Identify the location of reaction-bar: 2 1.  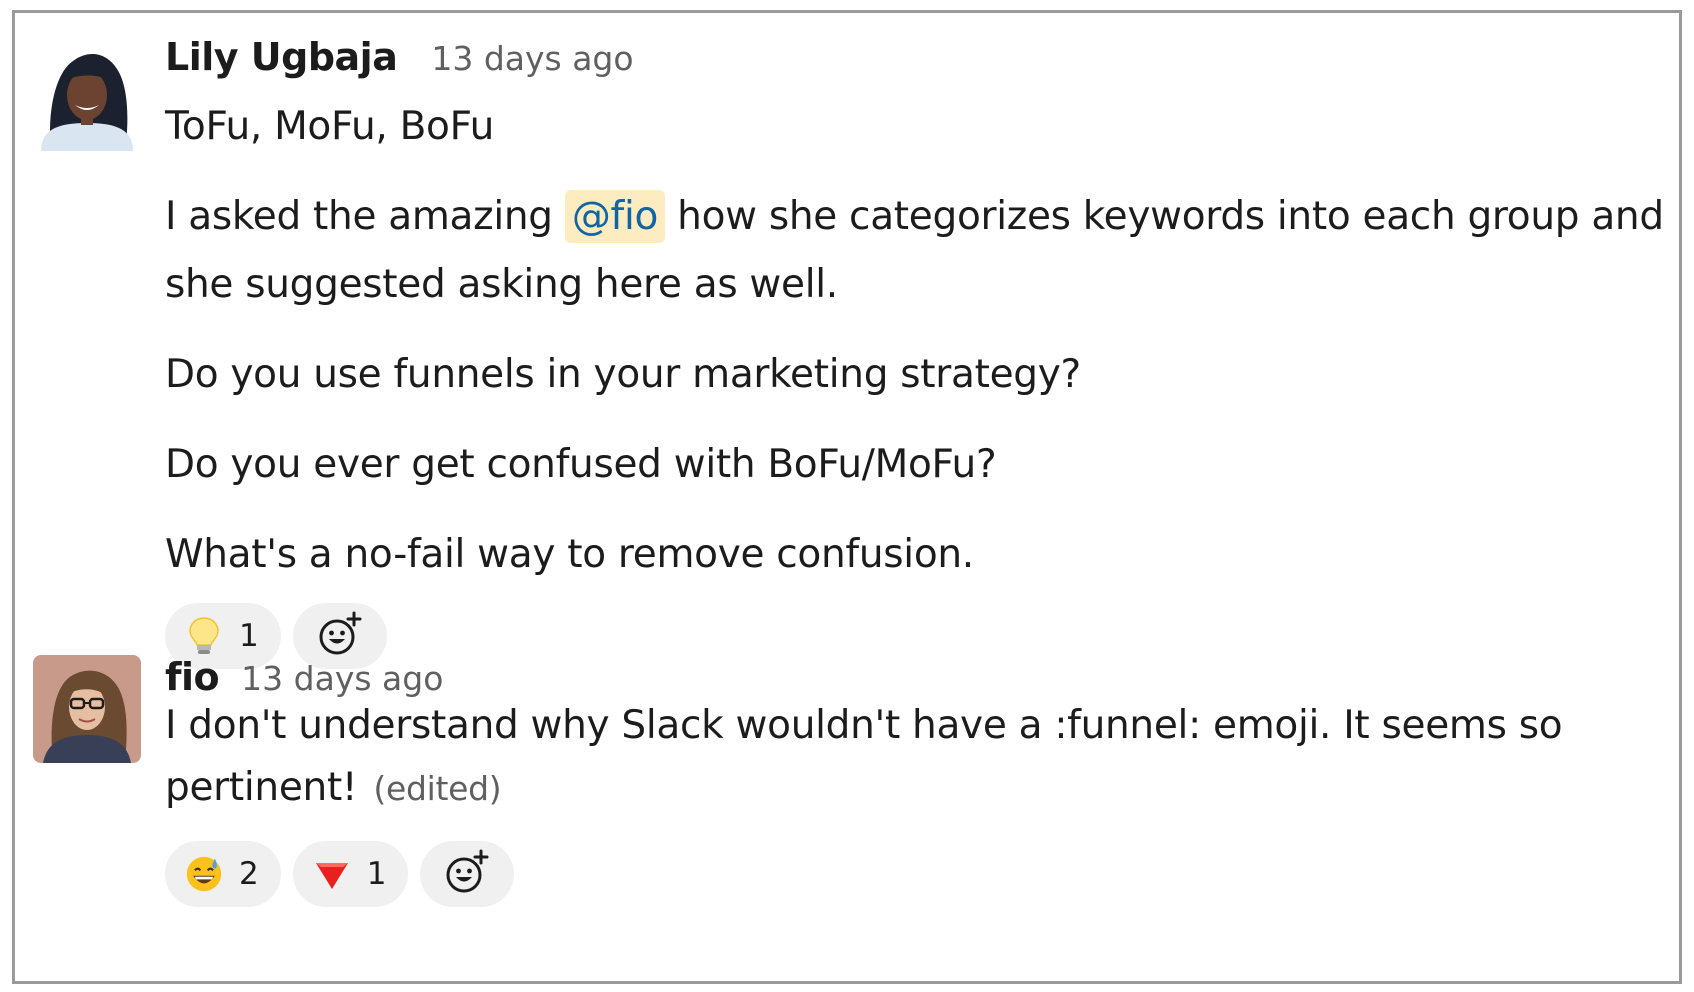
(340, 874).